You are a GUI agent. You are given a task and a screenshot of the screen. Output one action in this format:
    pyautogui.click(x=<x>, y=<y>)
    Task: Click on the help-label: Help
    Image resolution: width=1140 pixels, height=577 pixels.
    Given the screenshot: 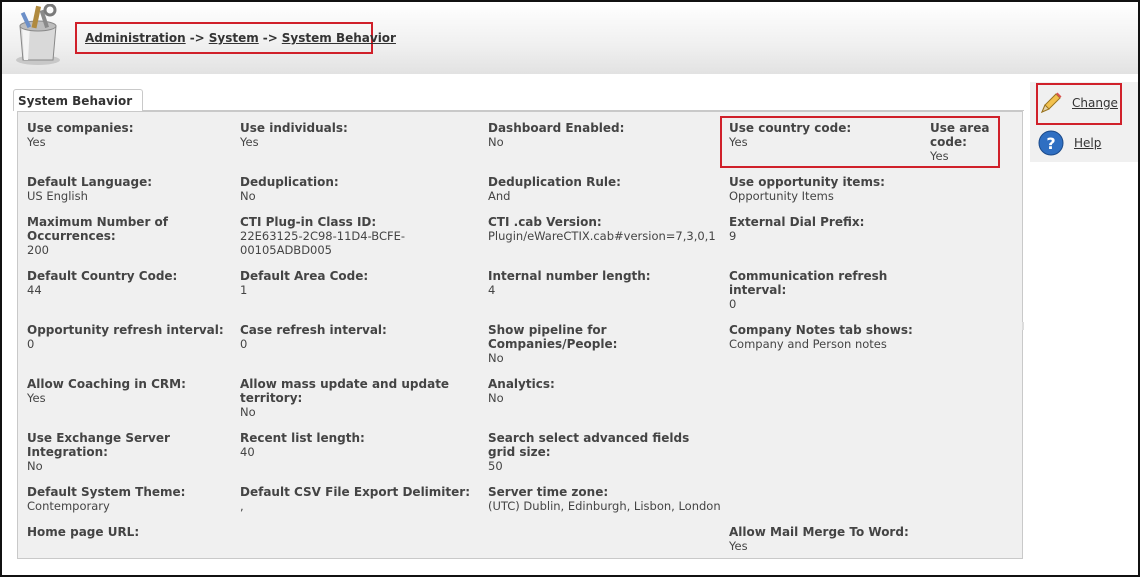 What is the action you would take?
    pyautogui.click(x=1088, y=143)
    